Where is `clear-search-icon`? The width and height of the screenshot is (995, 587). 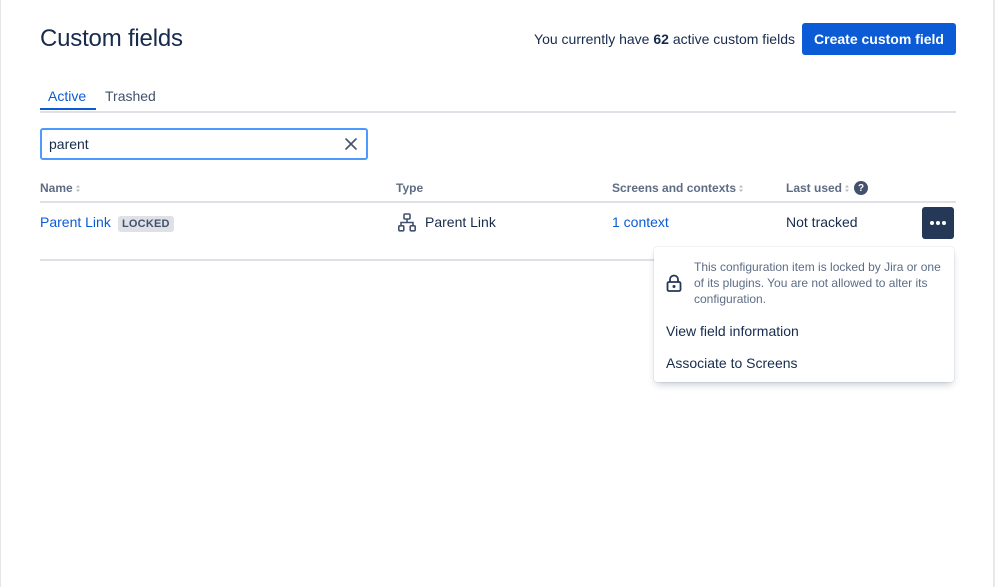
clear-search-icon is located at coordinates (351, 144).